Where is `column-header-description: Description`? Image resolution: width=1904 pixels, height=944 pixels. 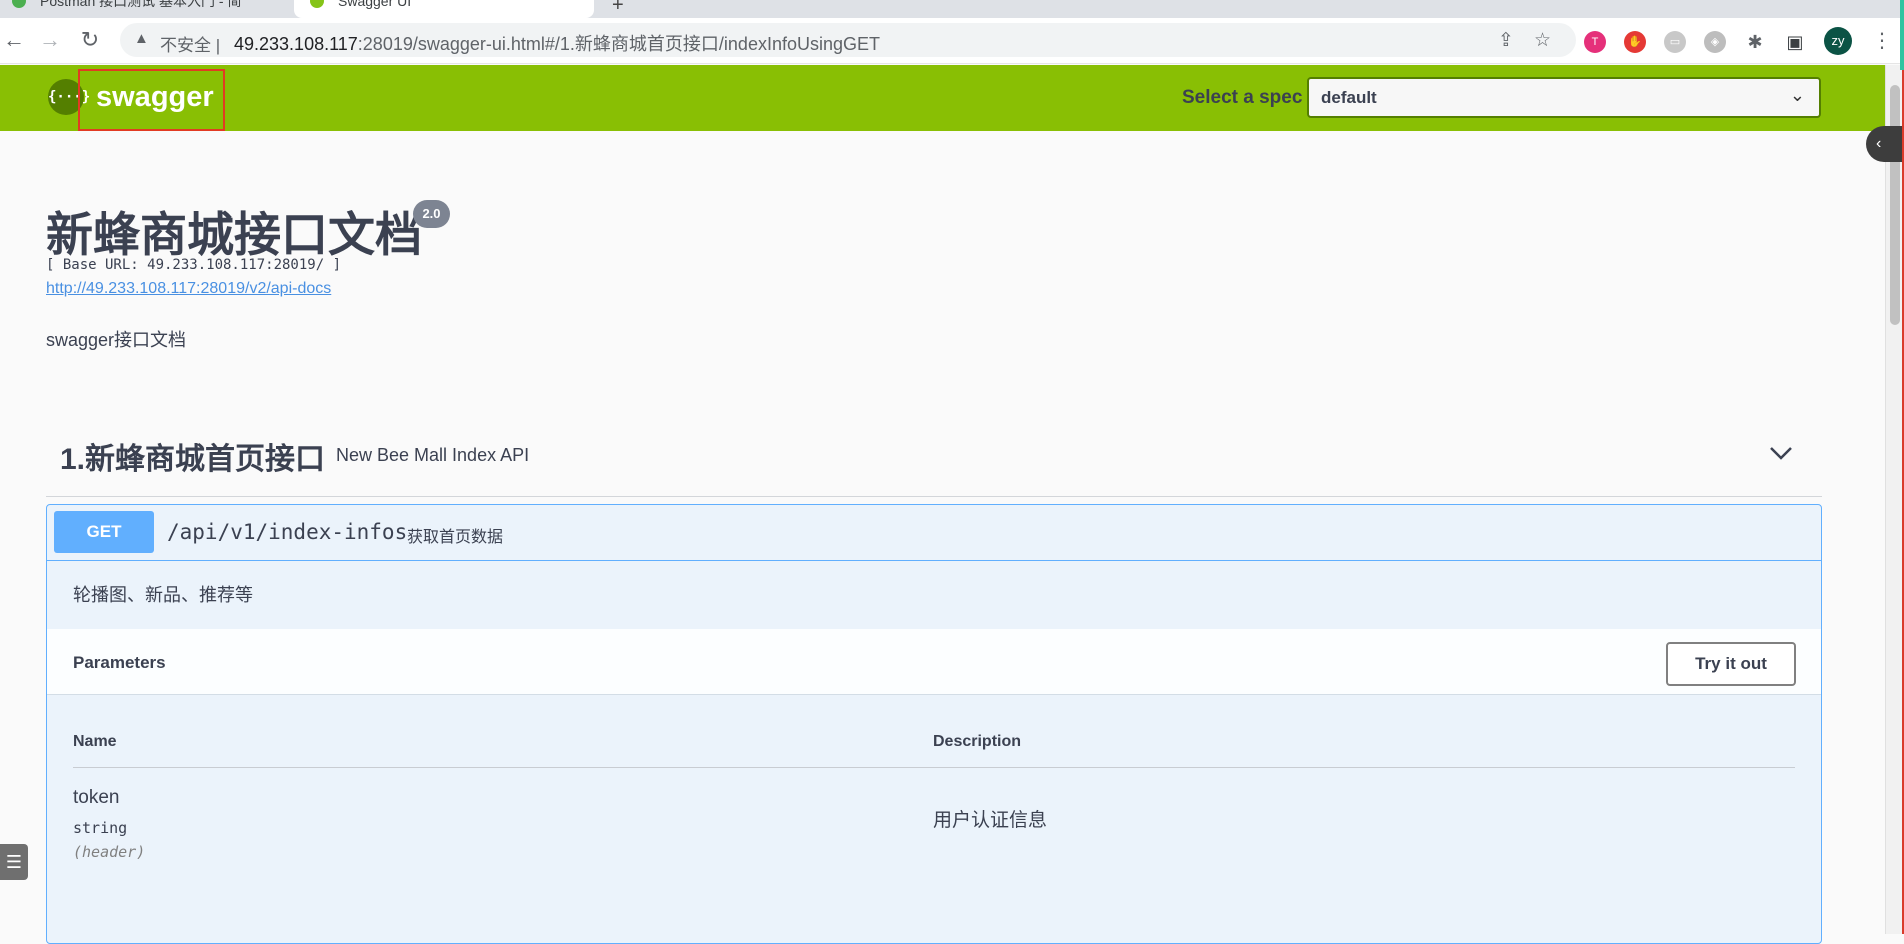
column-header-description: Description is located at coordinates (977, 741).